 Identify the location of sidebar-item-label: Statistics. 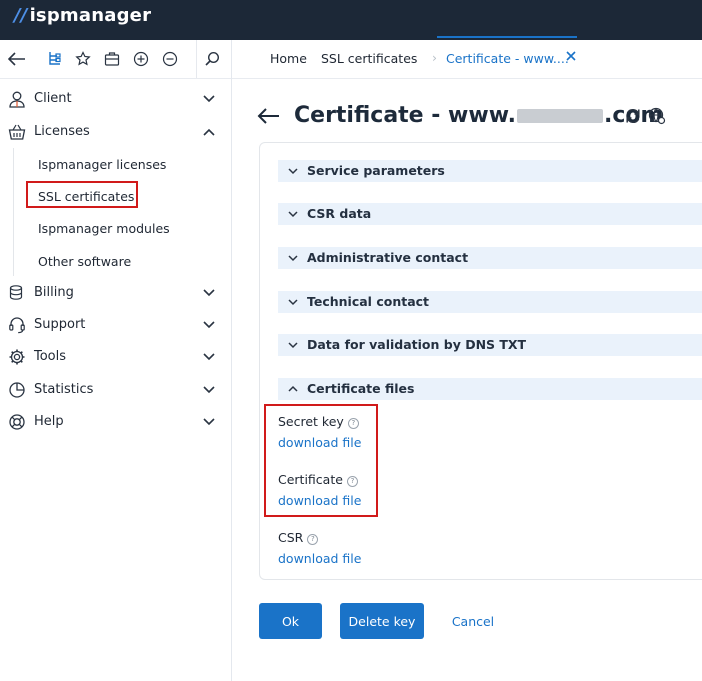
(64, 389).